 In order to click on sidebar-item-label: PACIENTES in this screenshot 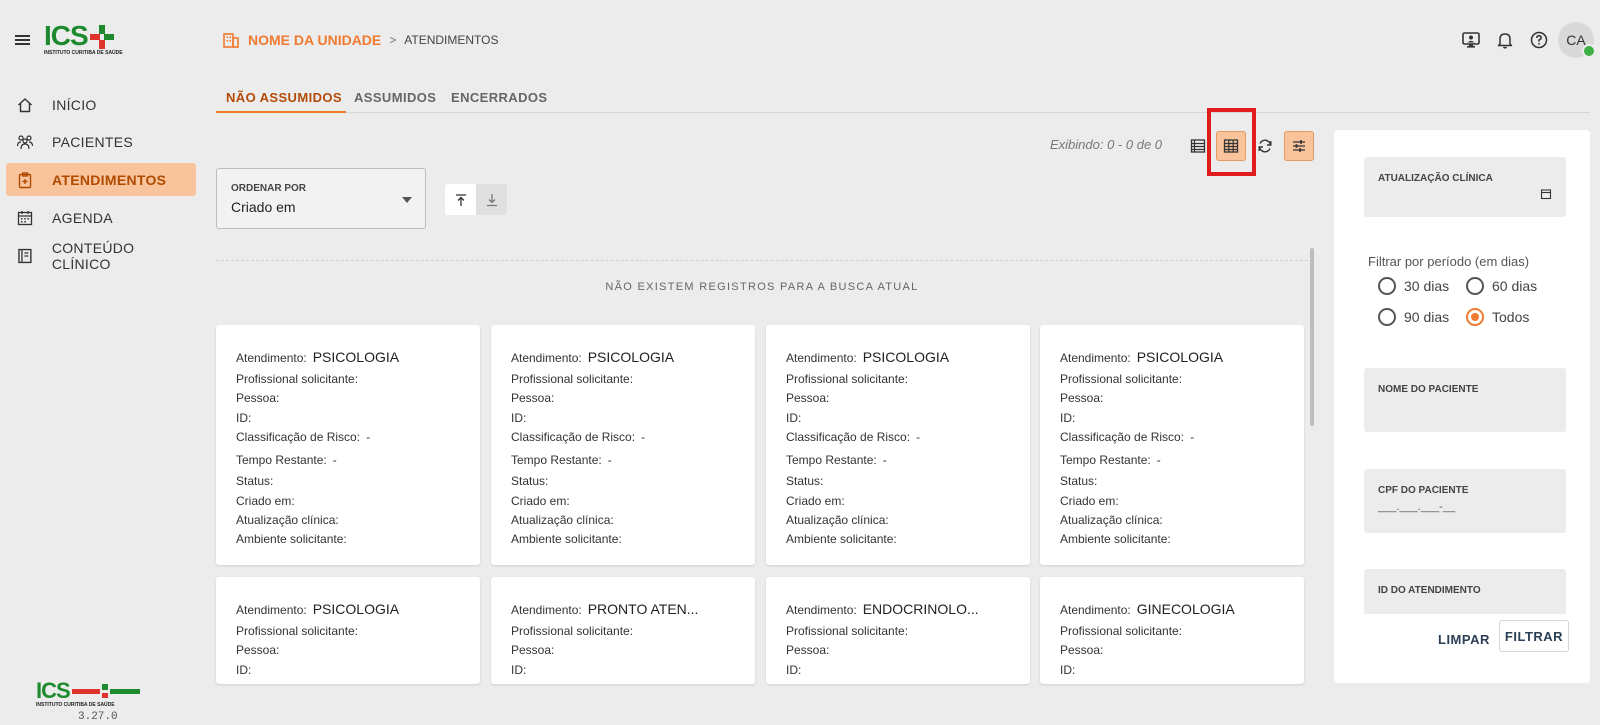, I will do `click(93, 141)`.